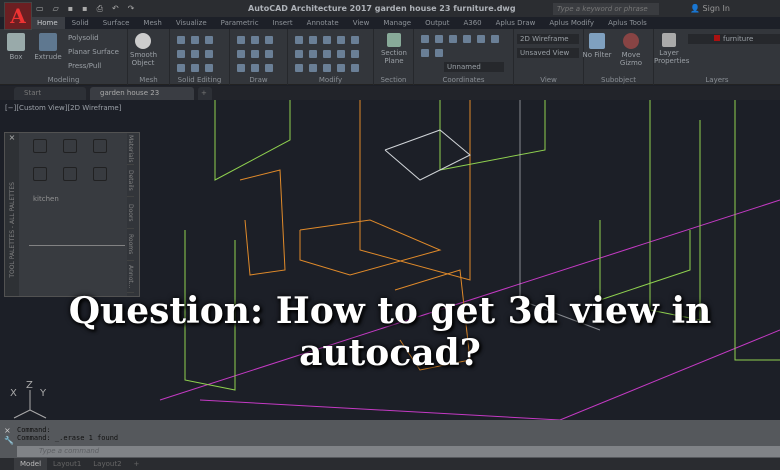 This screenshot has height=470, width=780. I want to click on redo-icon: ↷, so click(131, 9).